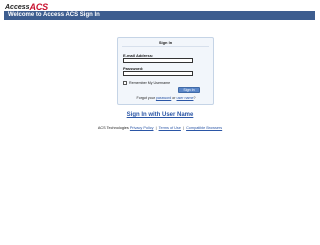 The image size is (320, 245). Describe the element at coordinates (125, 83) in the screenshot. I see `remember-username-checkbox` at that location.